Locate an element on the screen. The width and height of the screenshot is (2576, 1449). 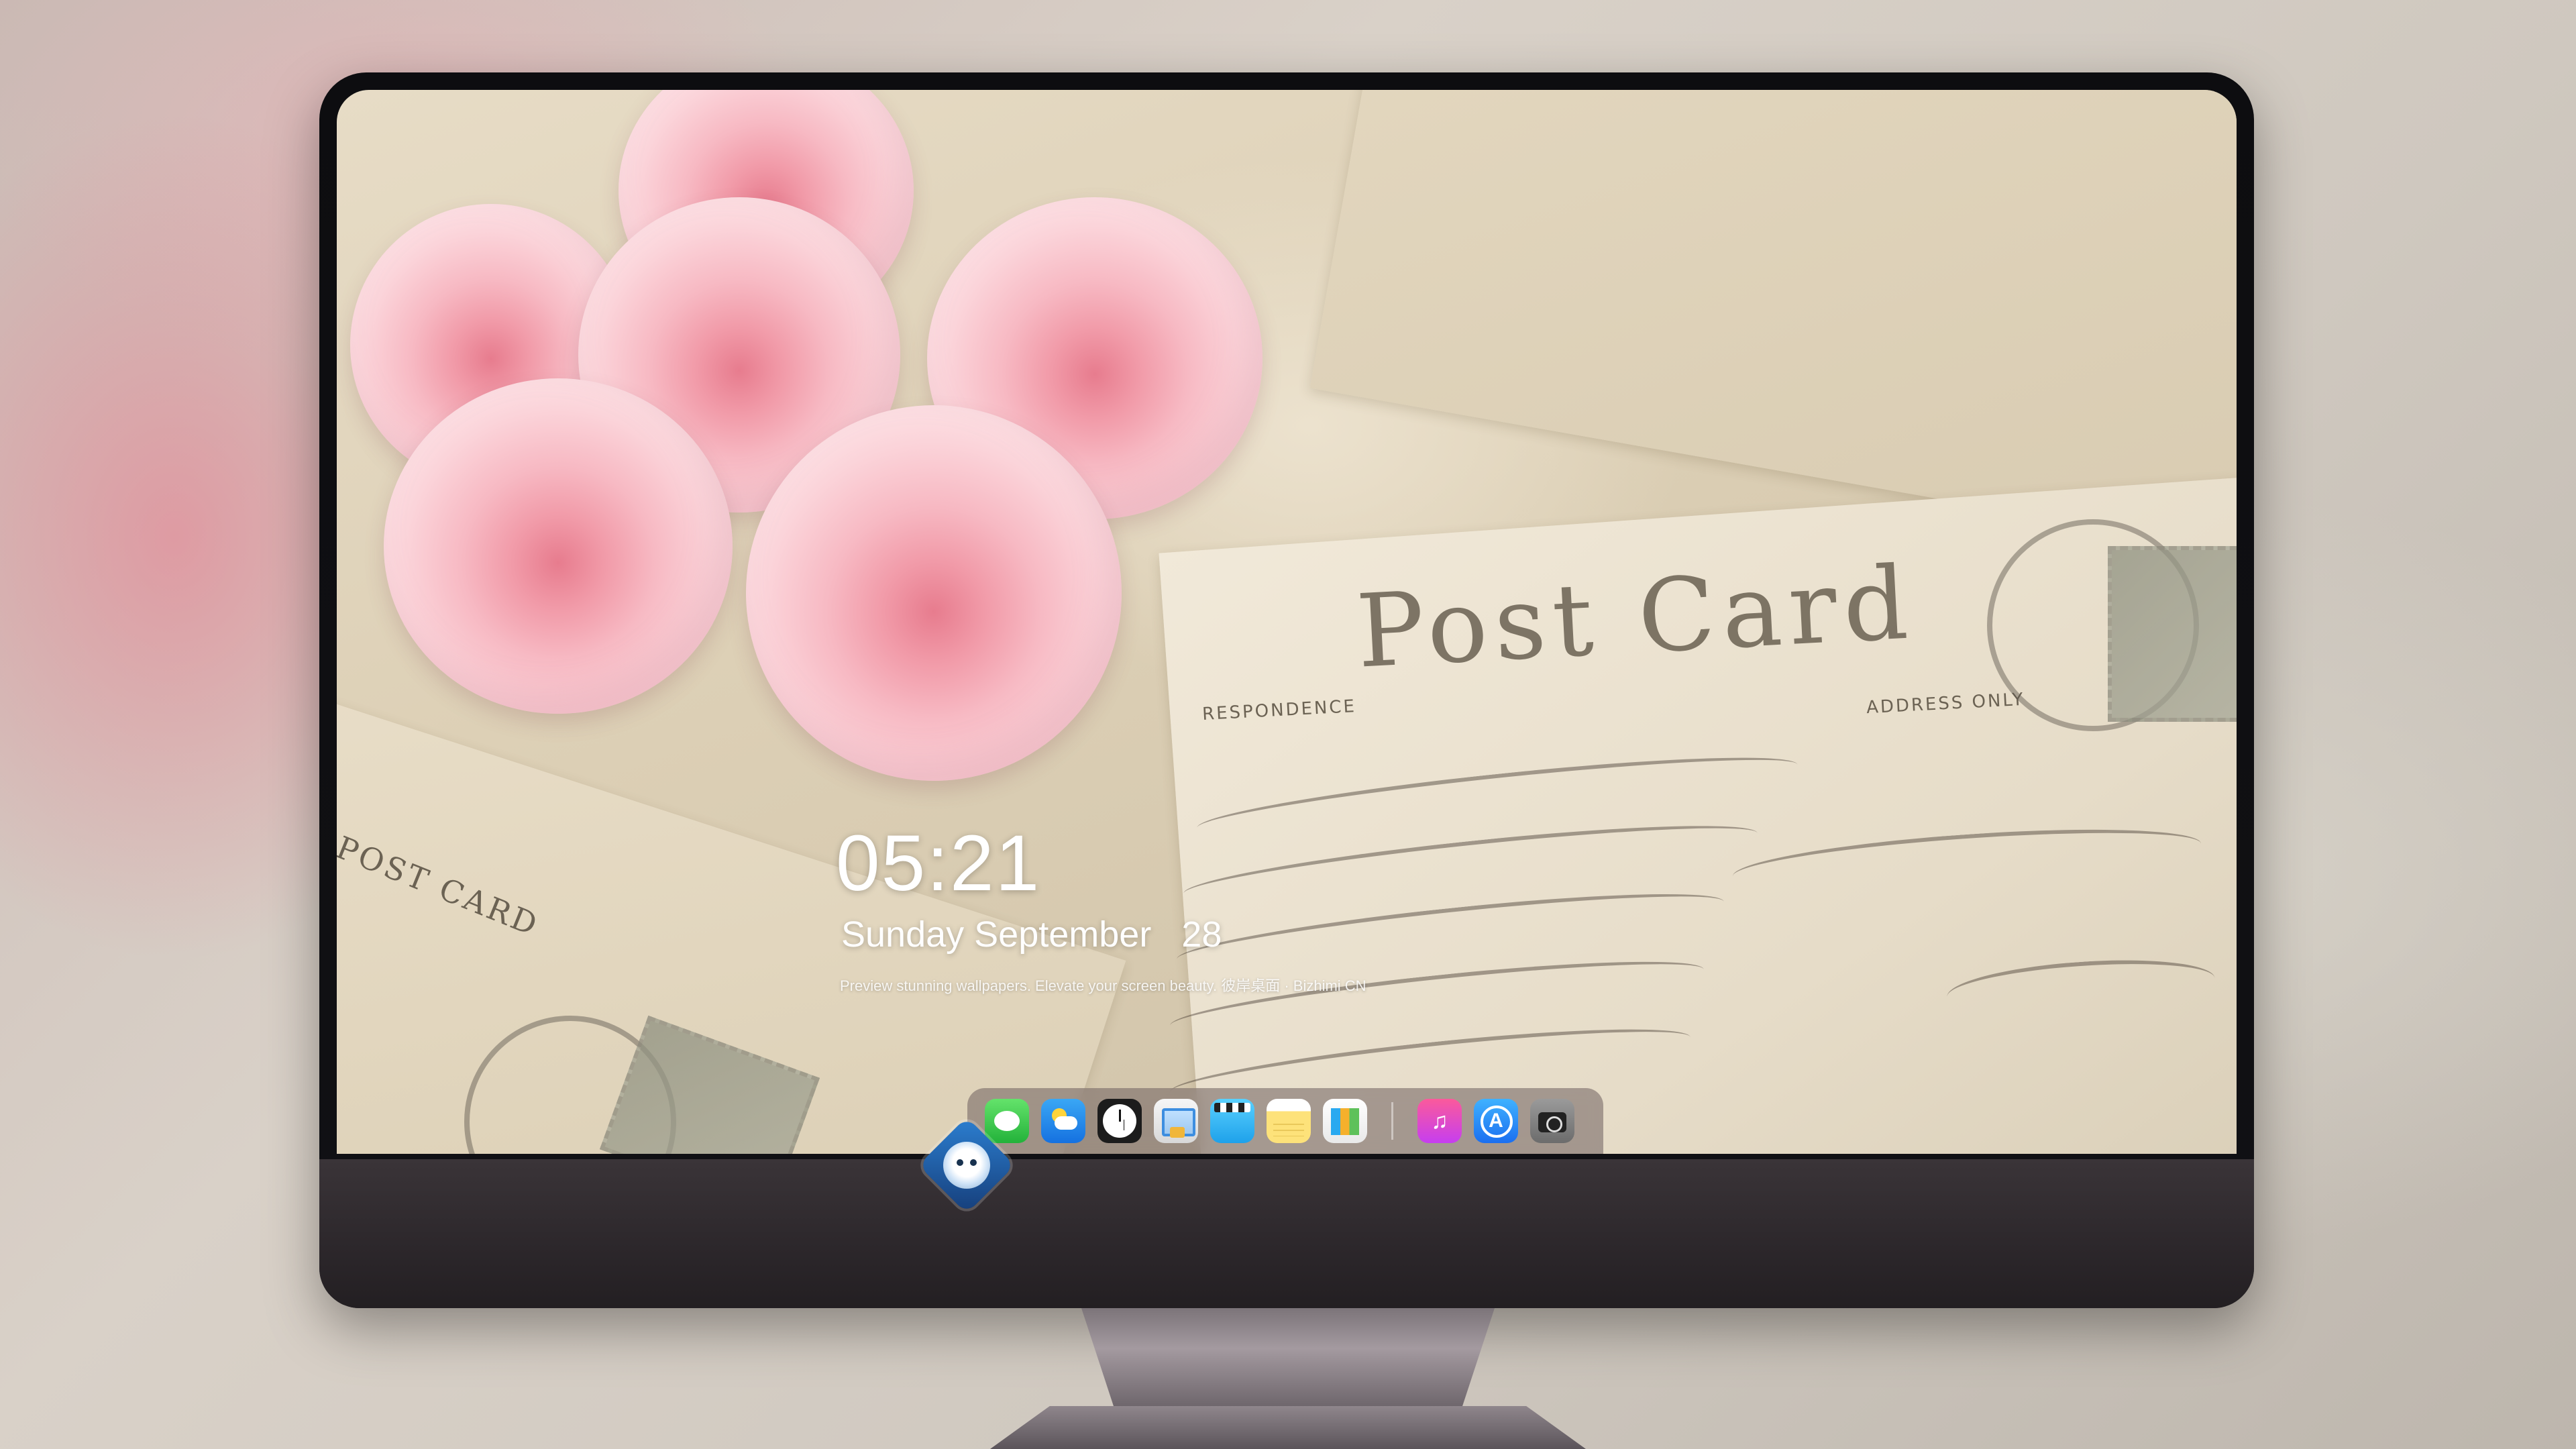
lockscreen-time: 05:21 is located at coordinates (938, 863).